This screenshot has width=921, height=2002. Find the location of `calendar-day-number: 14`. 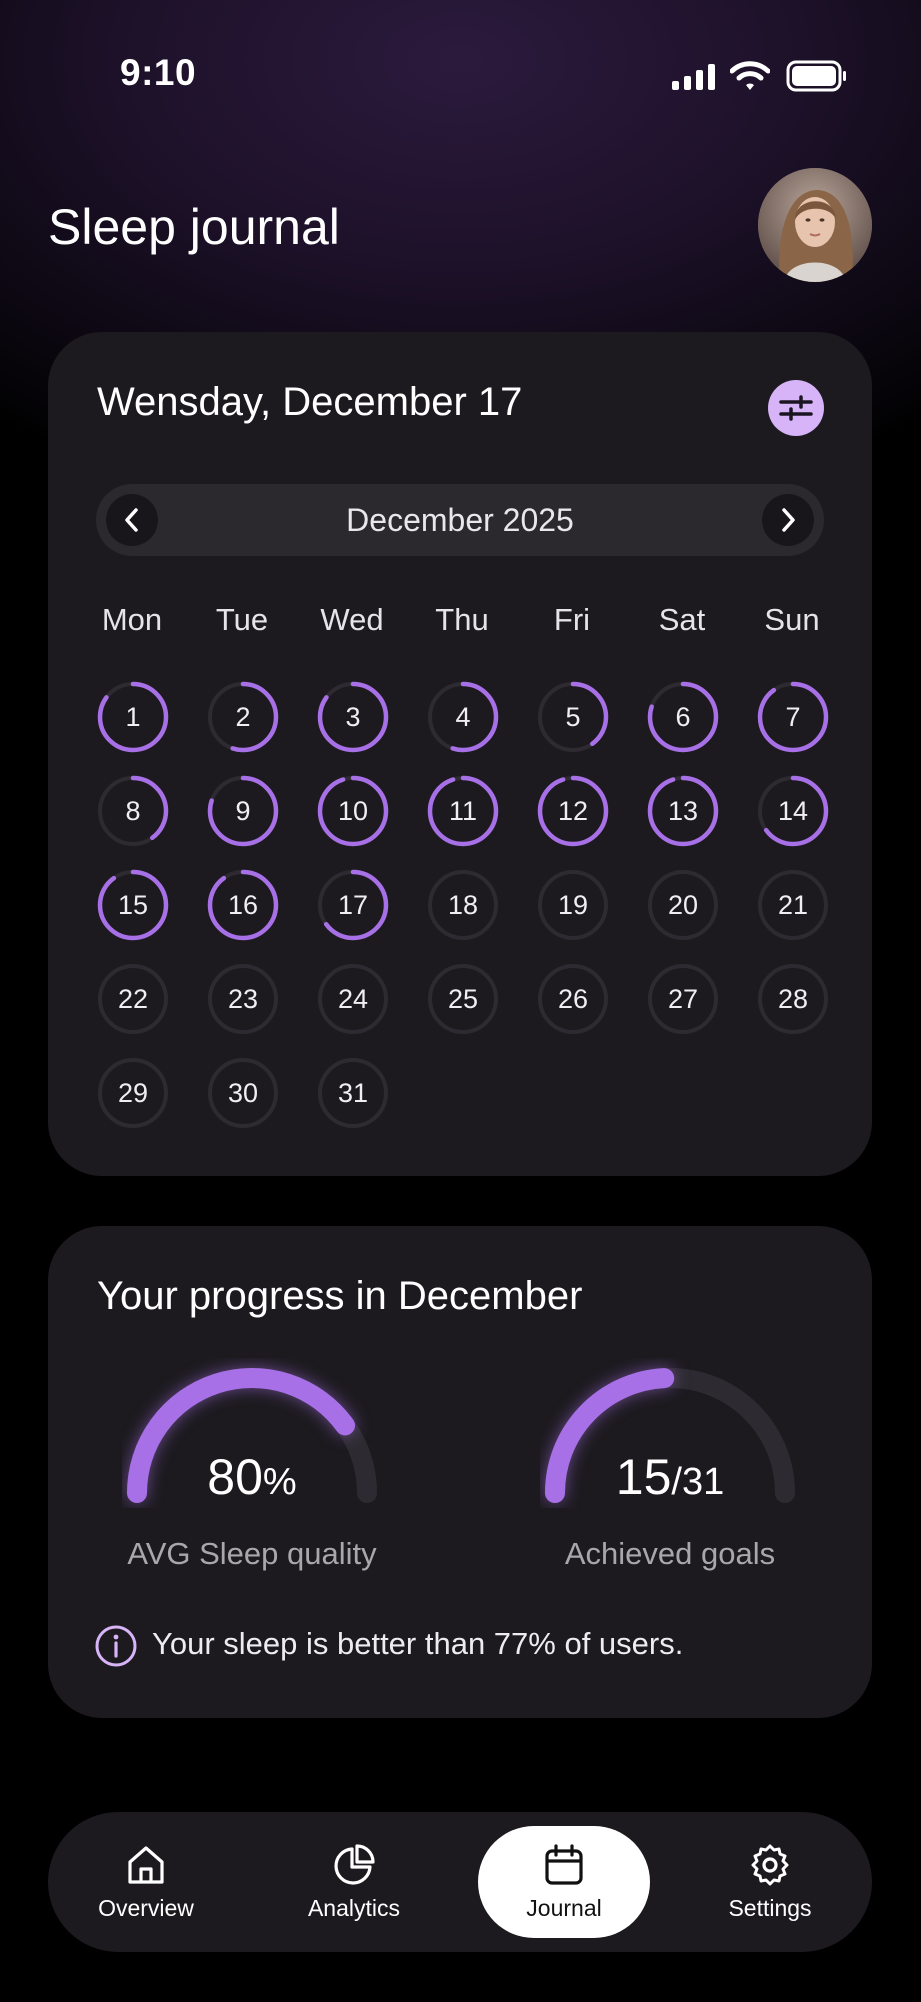

calendar-day-number: 14 is located at coordinates (793, 810).